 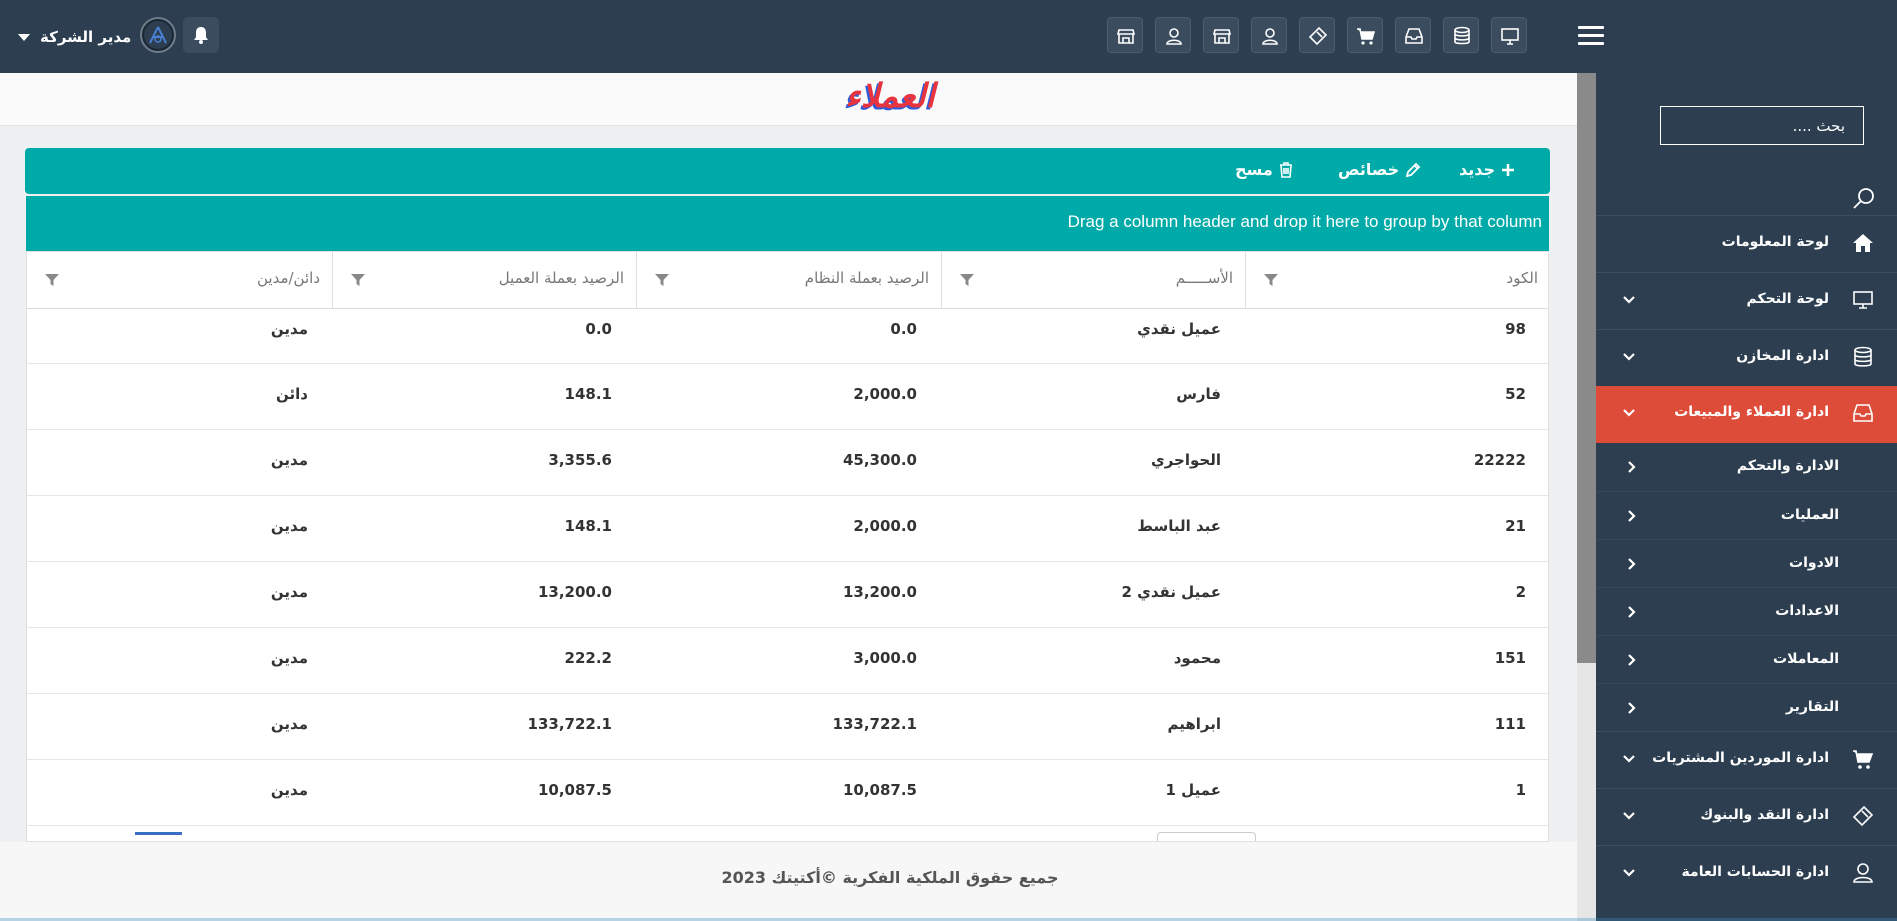 What do you see at coordinates (74, 37) in the screenshot?
I see `user-menu: مدير الشركة` at bounding box center [74, 37].